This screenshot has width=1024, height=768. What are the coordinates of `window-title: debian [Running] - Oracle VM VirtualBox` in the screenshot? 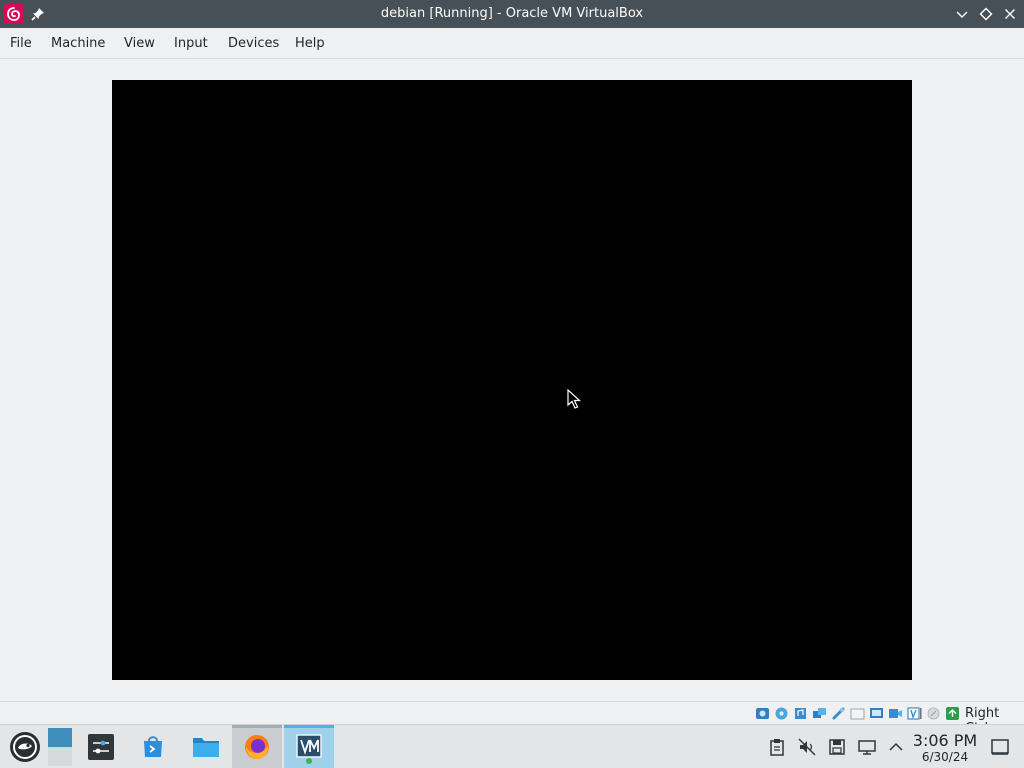 It's located at (512, 13).